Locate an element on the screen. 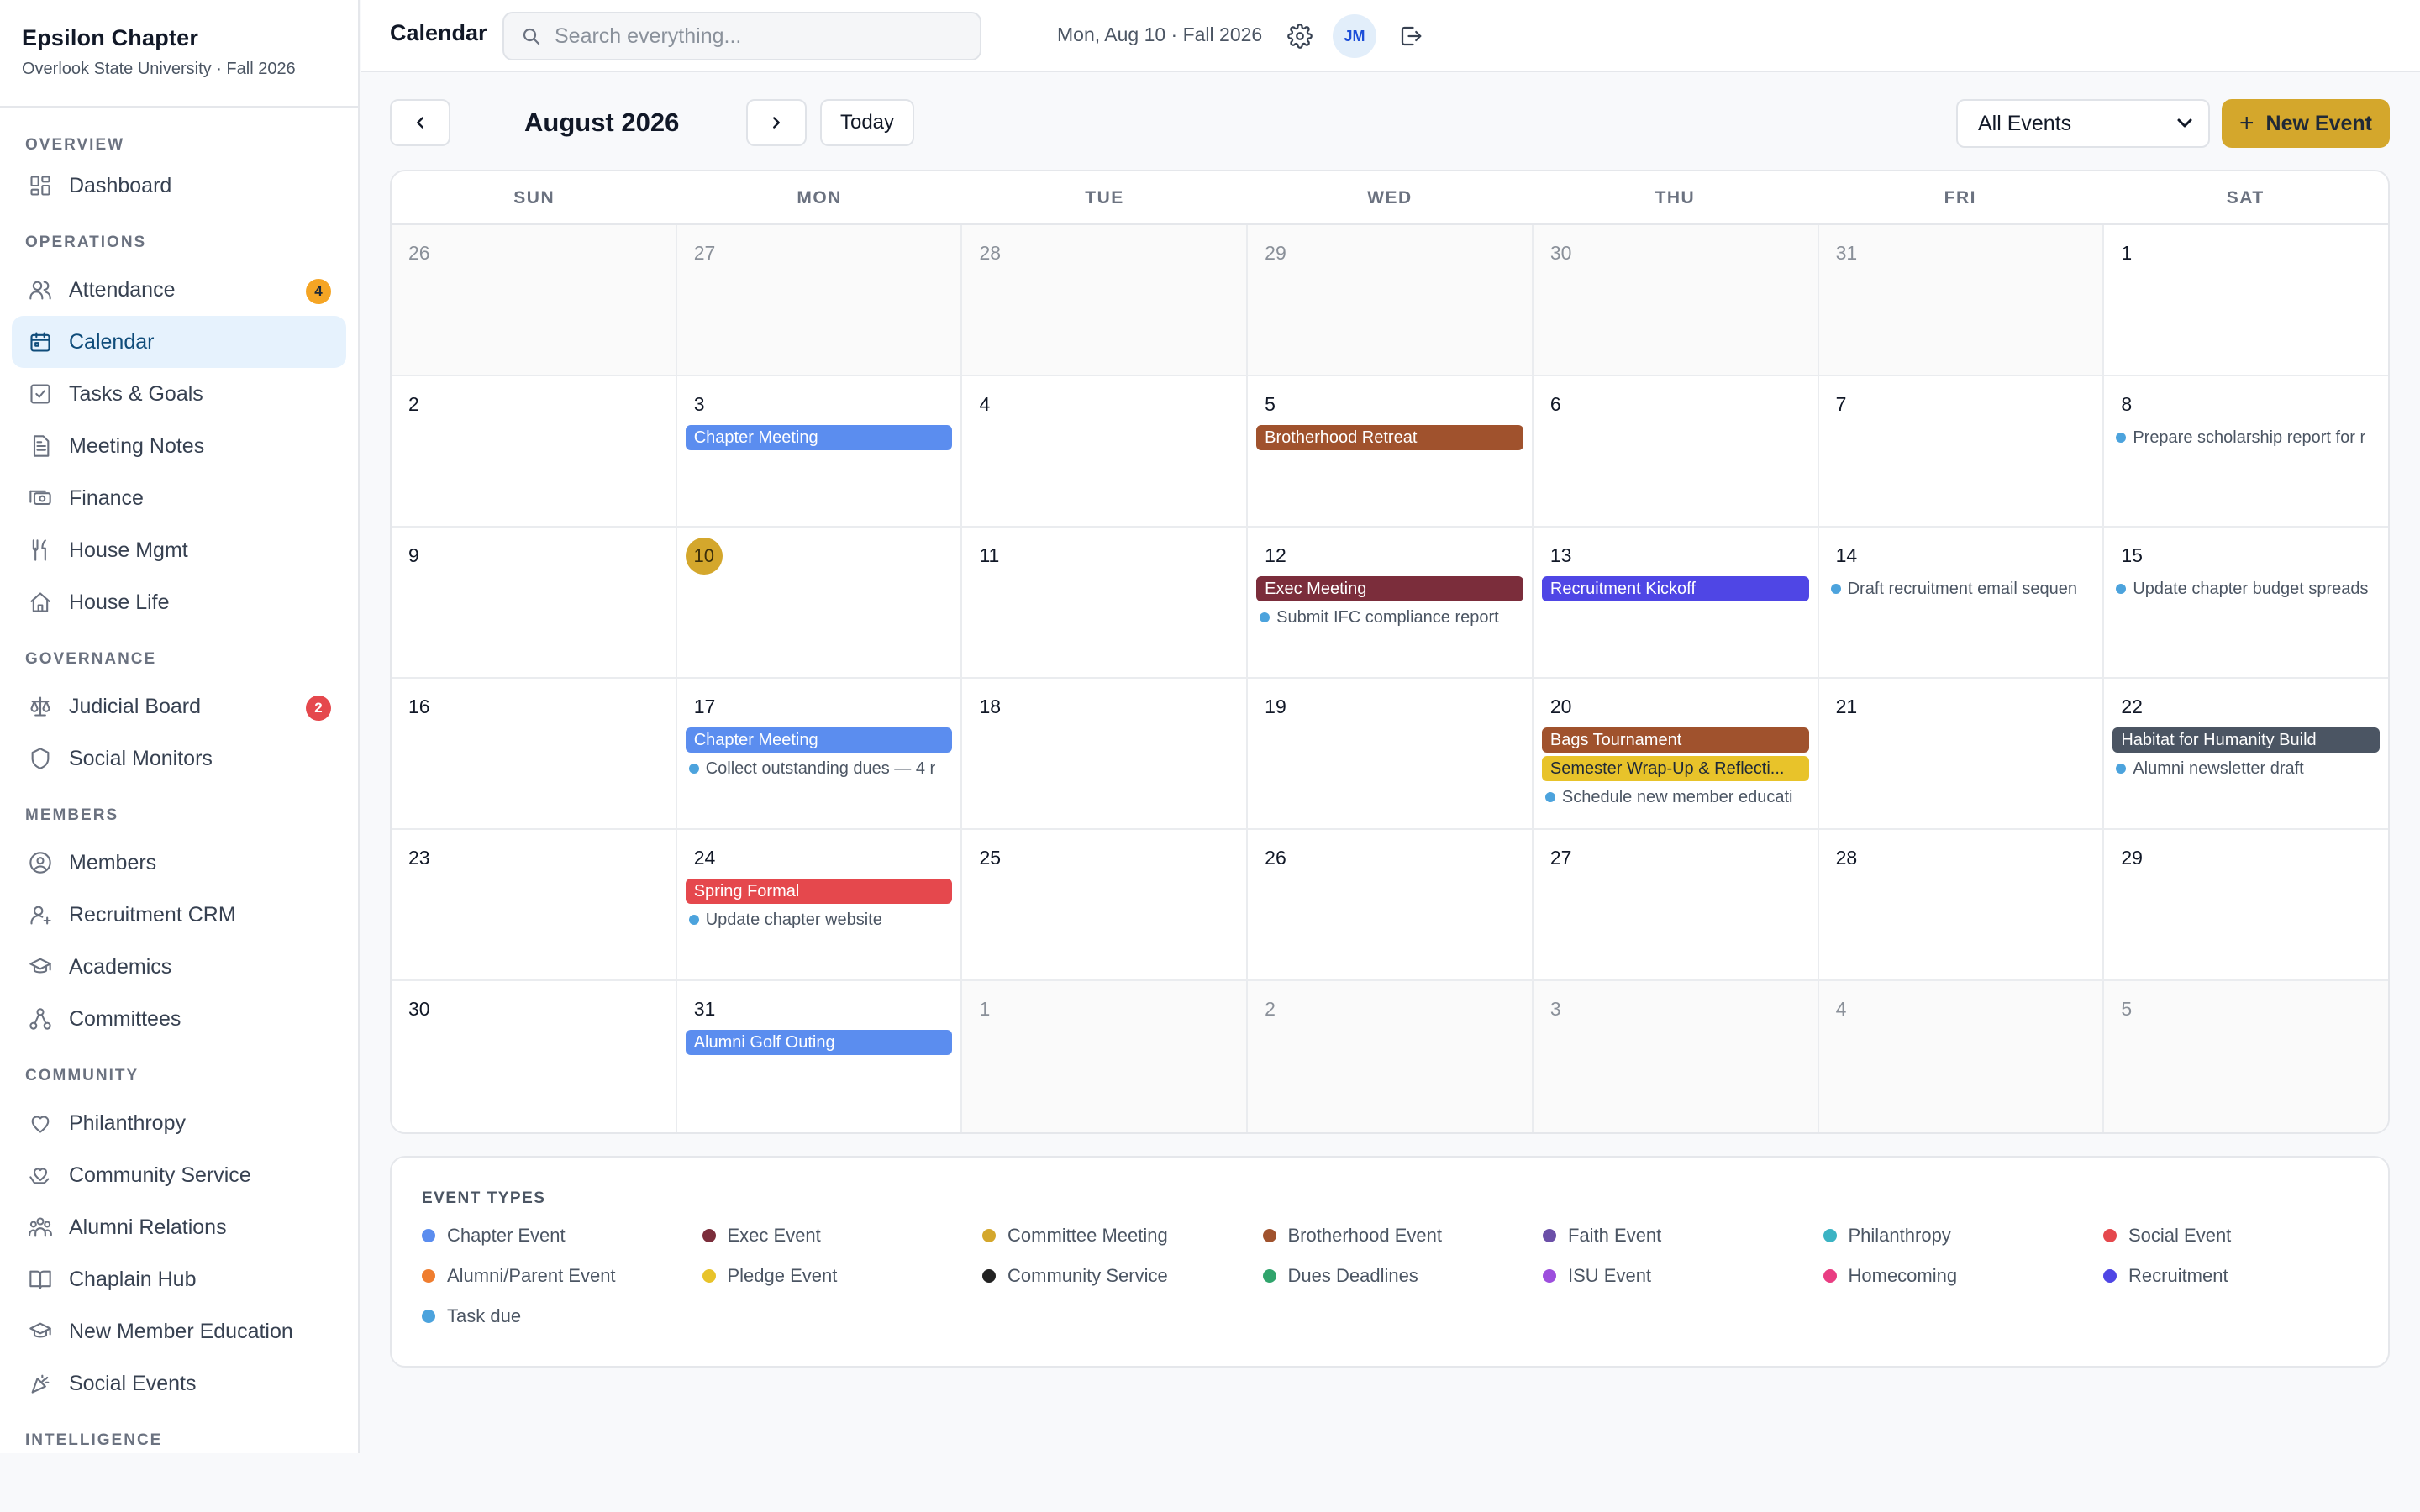 Image resolution: width=2420 pixels, height=1512 pixels. sidebar-item-judicial-board: Judicial Board 2 is located at coordinates (179, 706).